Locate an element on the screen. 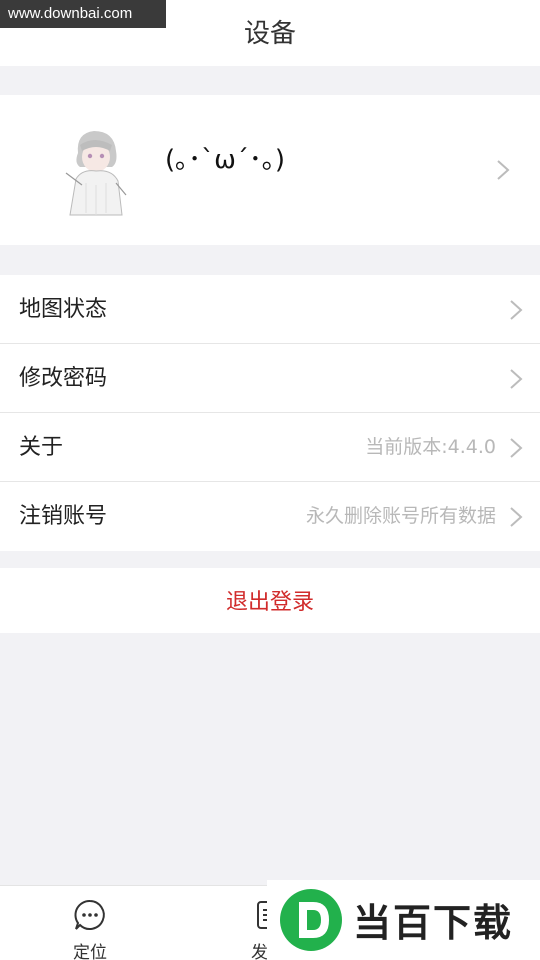 The width and height of the screenshot is (540, 960). app-version: 当前版本:4.4.0 is located at coordinates (430, 447).